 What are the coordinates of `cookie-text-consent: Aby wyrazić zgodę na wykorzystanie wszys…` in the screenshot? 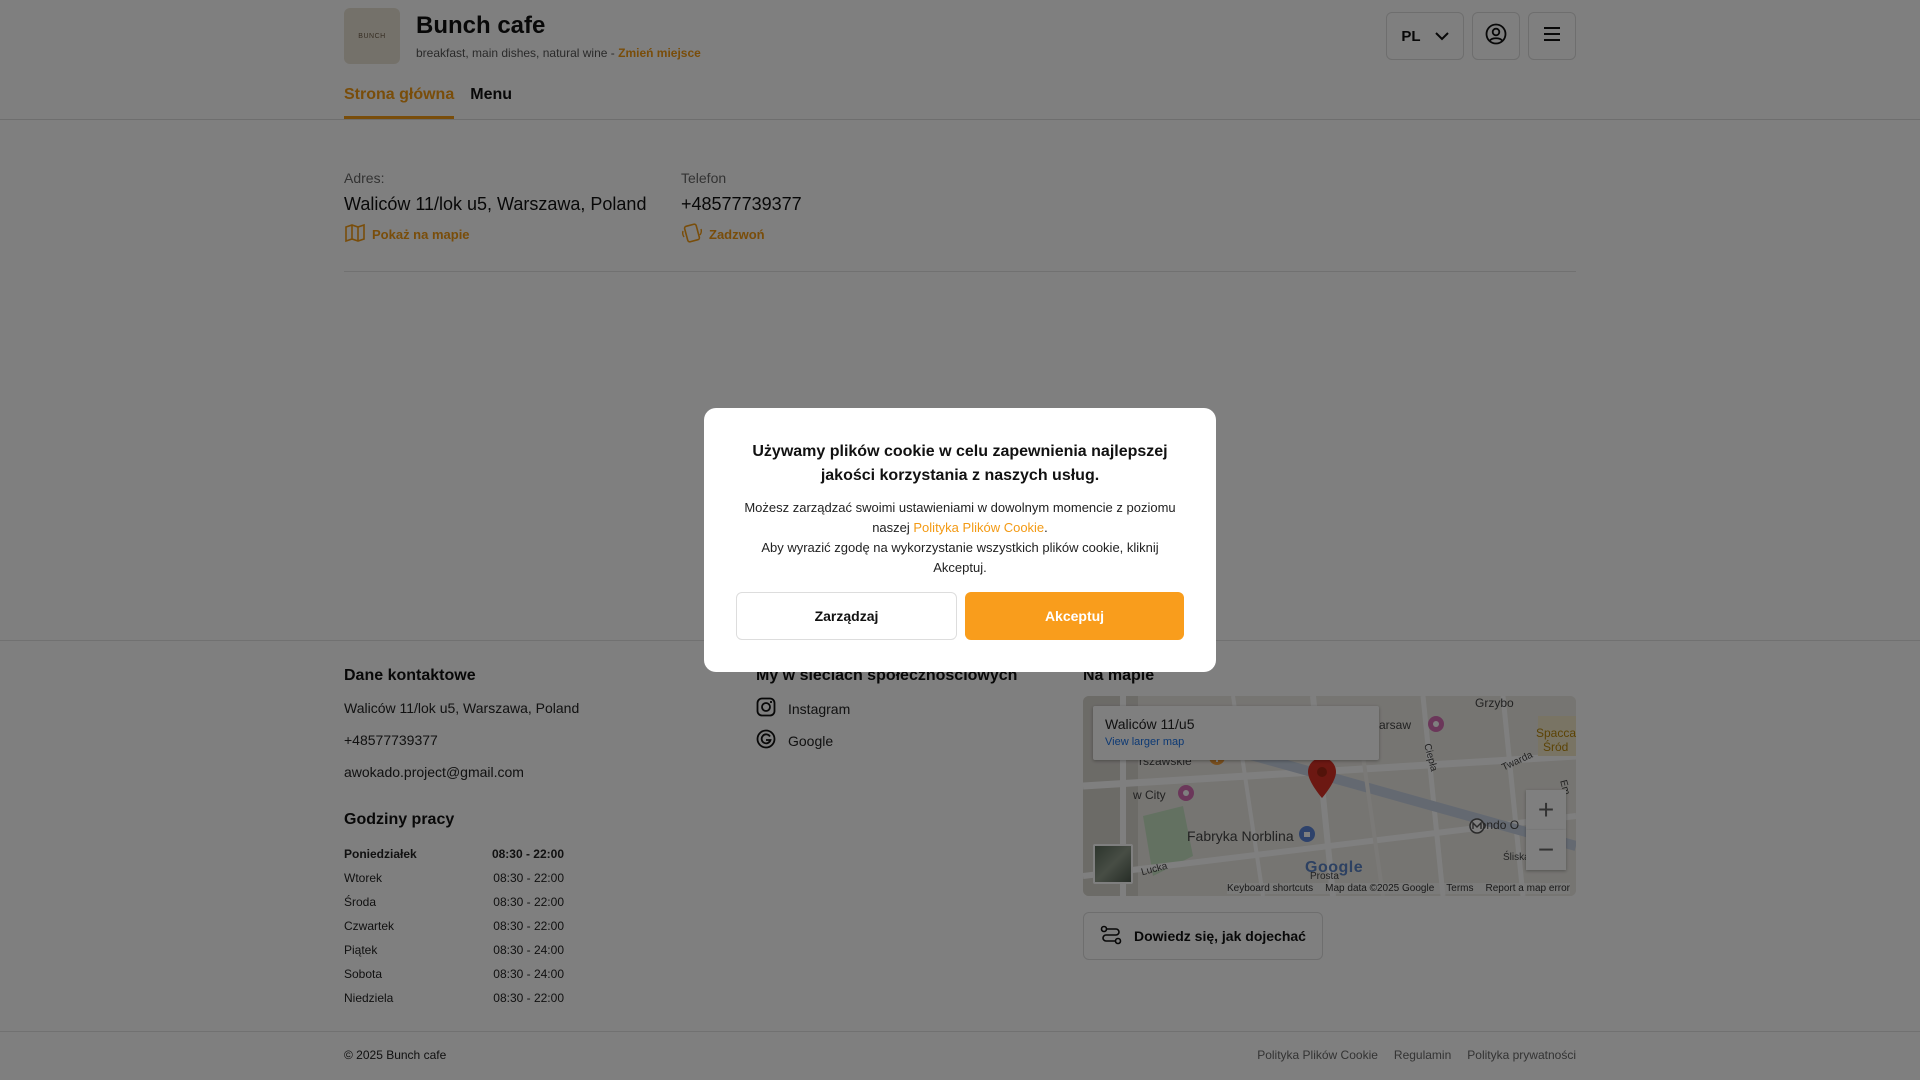 It's located at (960, 557).